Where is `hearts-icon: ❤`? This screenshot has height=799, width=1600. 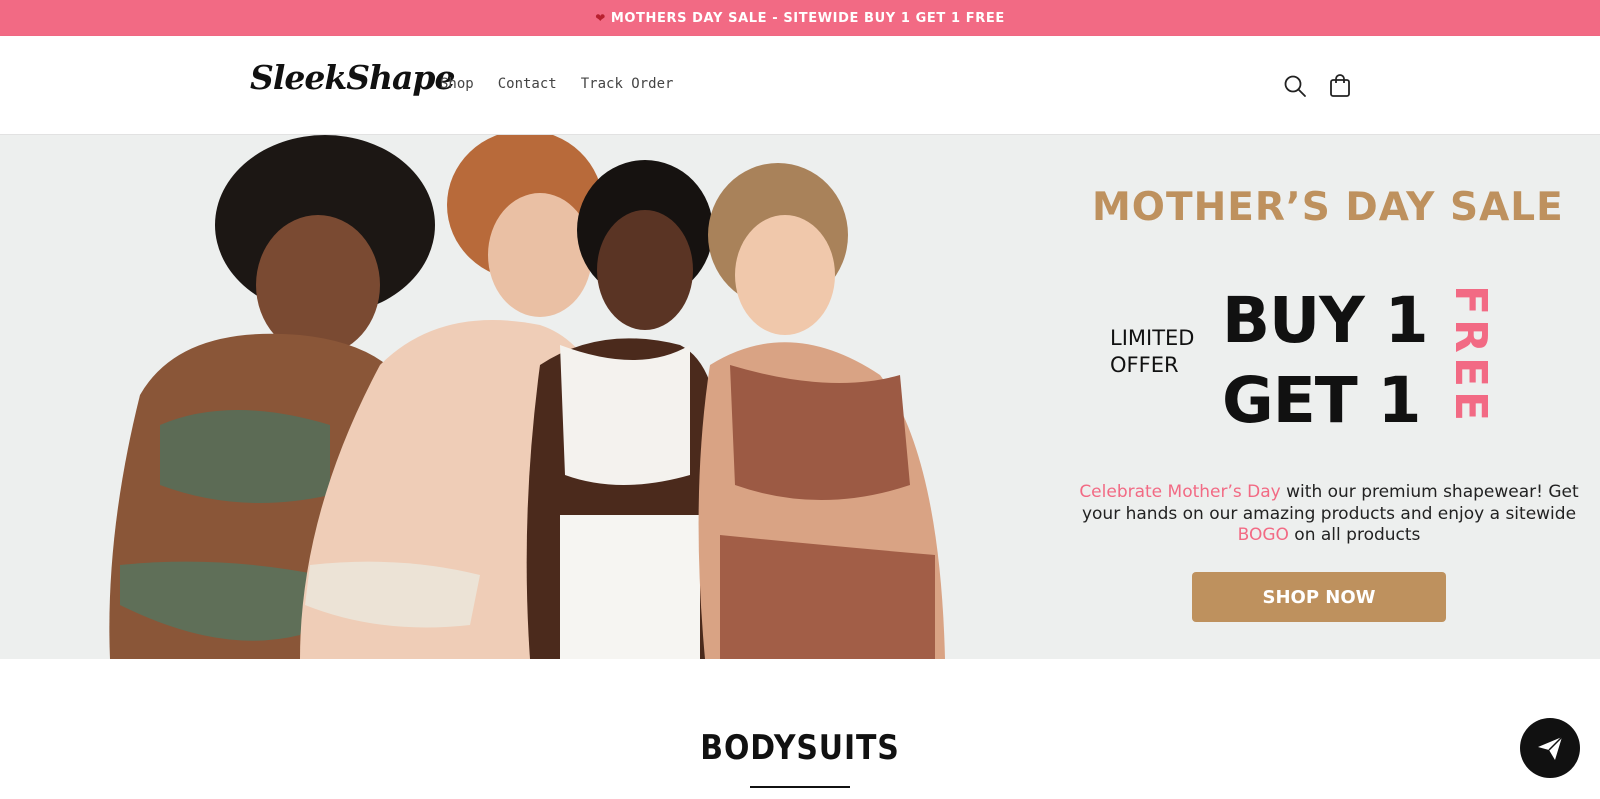
hearts-icon: ❤ is located at coordinates (600, 18).